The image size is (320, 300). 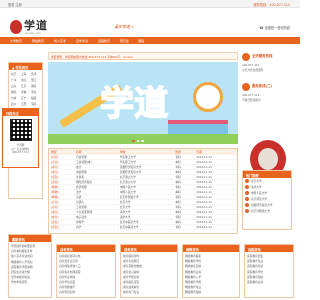 I want to click on region-link: 江西, so click(x=25, y=104).